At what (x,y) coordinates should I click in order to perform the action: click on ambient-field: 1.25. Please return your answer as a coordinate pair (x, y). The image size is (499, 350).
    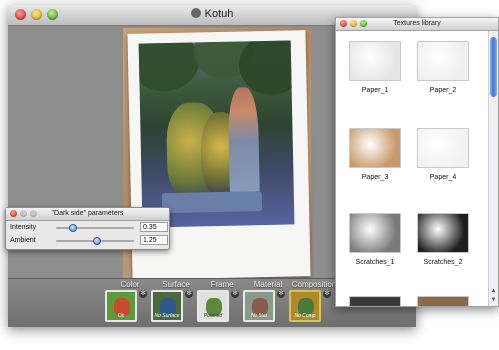
    Looking at the image, I should click on (154, 240).